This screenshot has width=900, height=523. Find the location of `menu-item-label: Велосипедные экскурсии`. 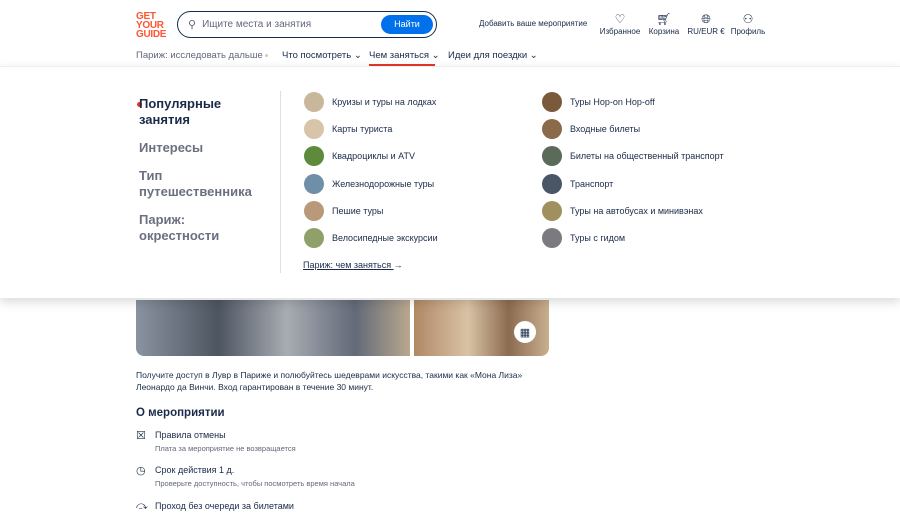

menu-item-label: Велосипедные экскурсии is located at coordinates (385, 237).